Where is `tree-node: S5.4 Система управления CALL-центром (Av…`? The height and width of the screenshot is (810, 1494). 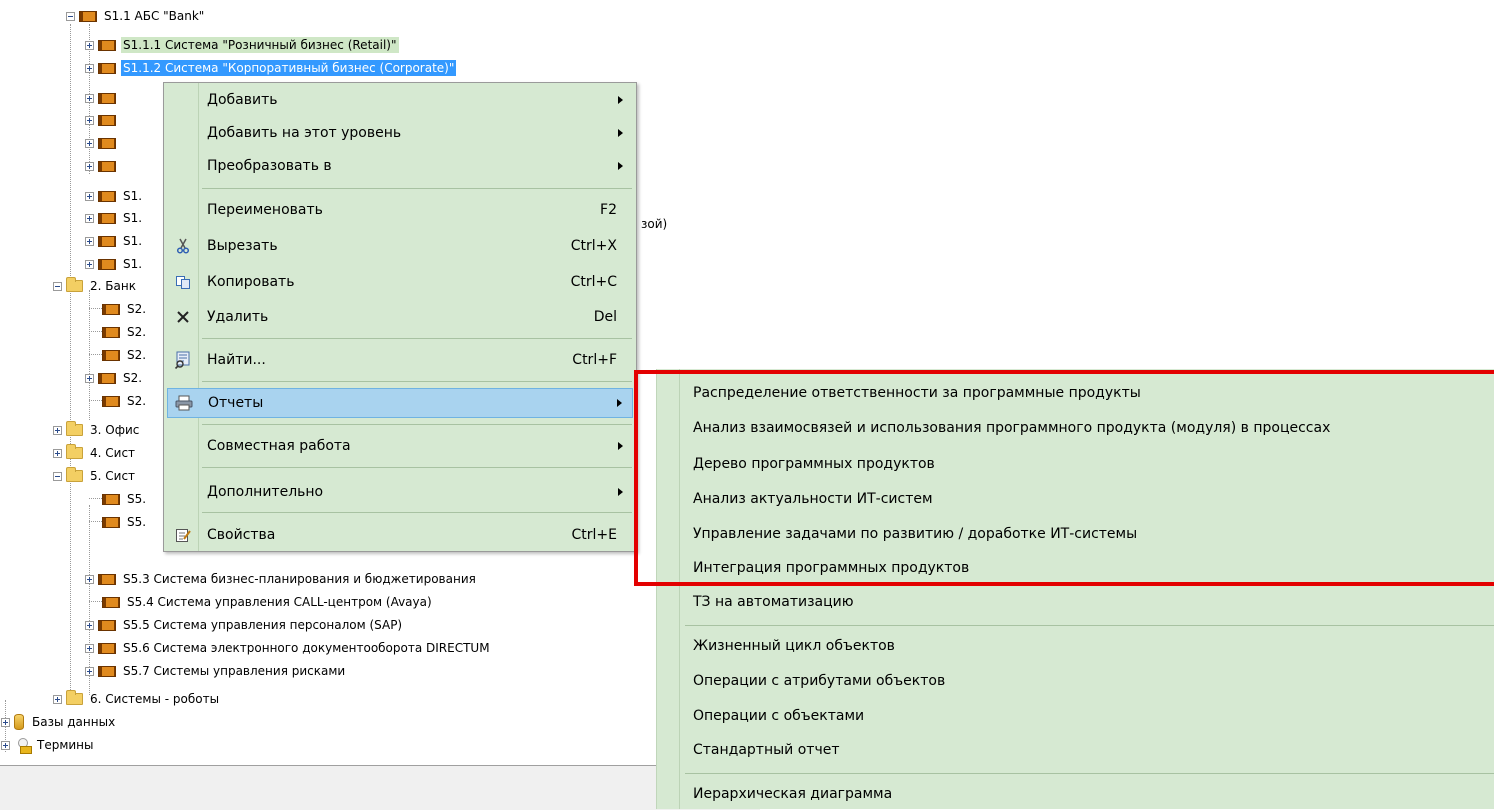
tree-node: S5.4 Система управления CALL-центром (Av… is located at coordinates (261, 602).